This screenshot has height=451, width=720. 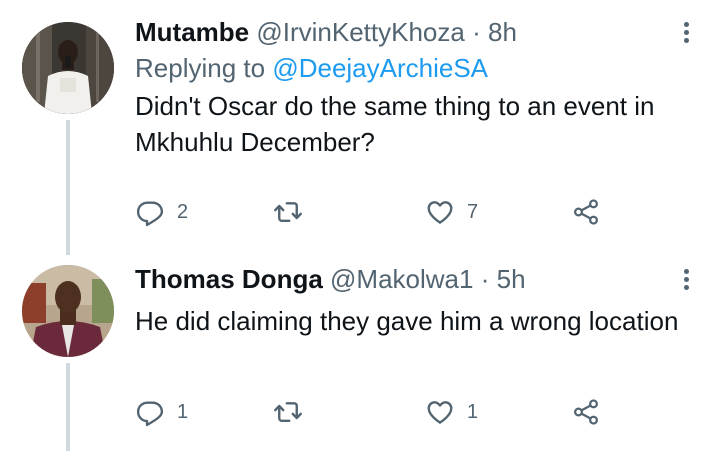 I want to click on like-count: 7, so click(x=473, y=211).